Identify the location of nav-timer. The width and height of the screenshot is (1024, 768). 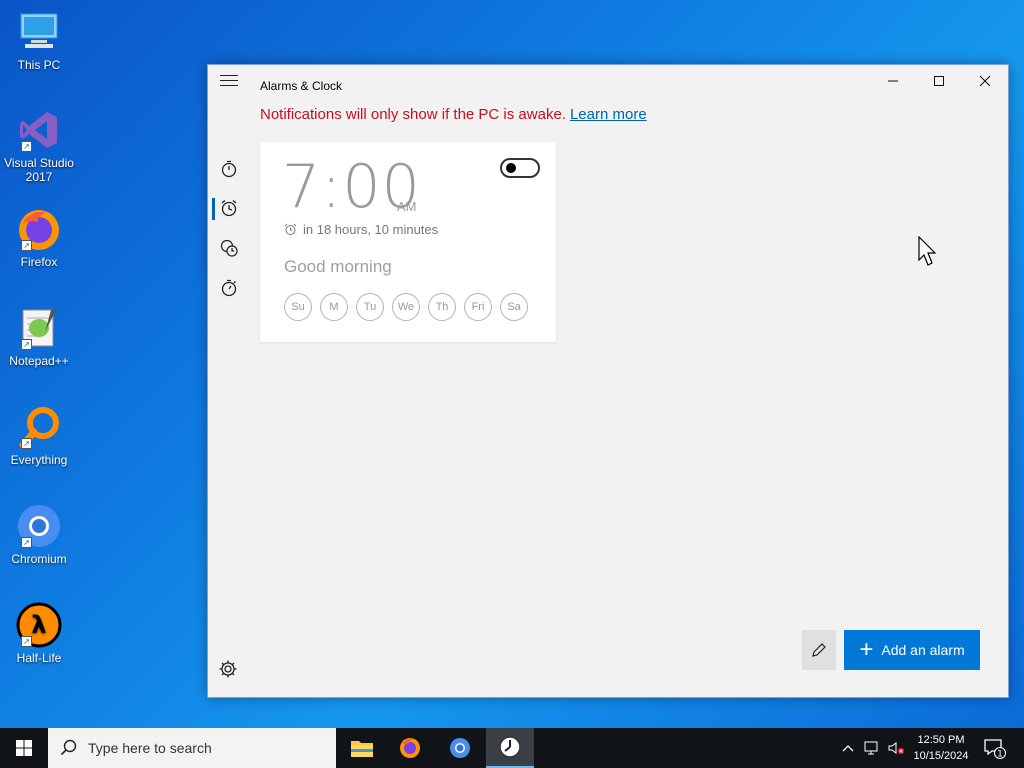
(229, 169).